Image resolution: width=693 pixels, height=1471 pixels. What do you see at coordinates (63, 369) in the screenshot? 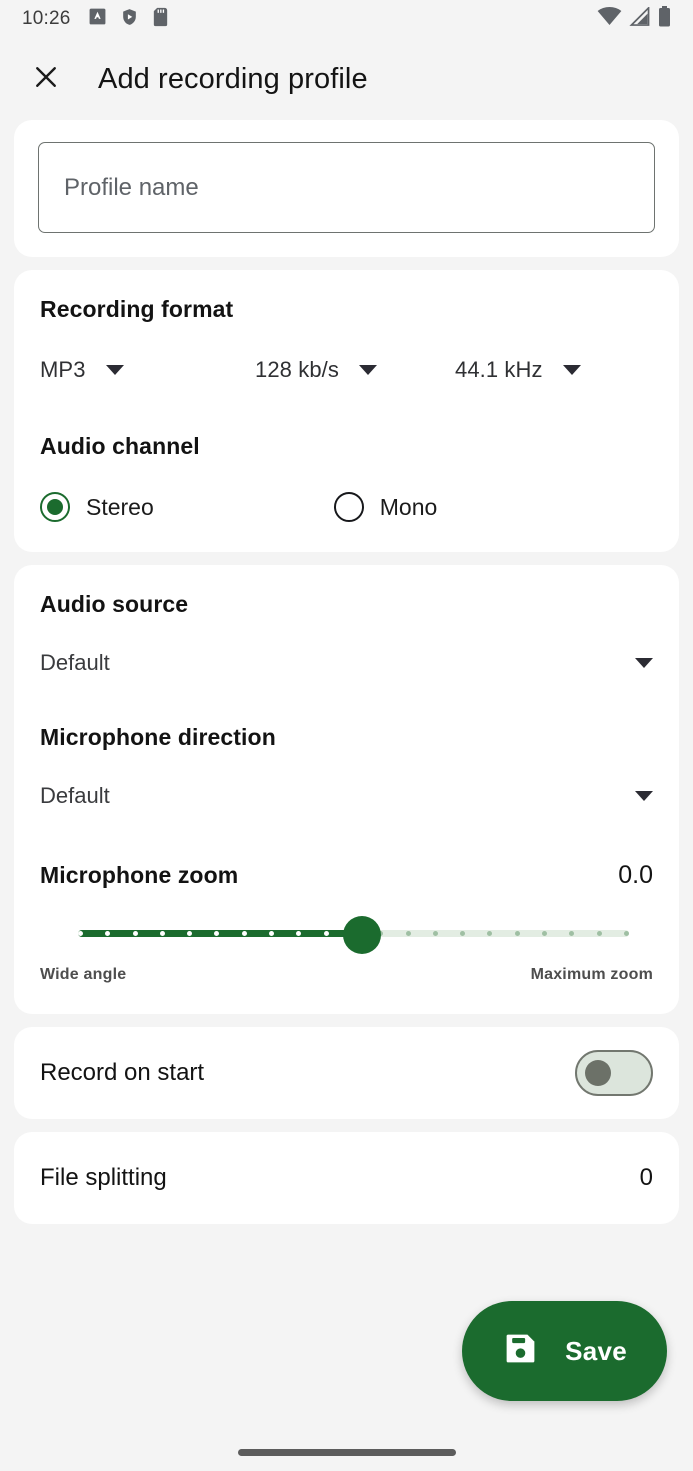
I see `format-dropdown-value: MP3` at bounding box center [63, 369].